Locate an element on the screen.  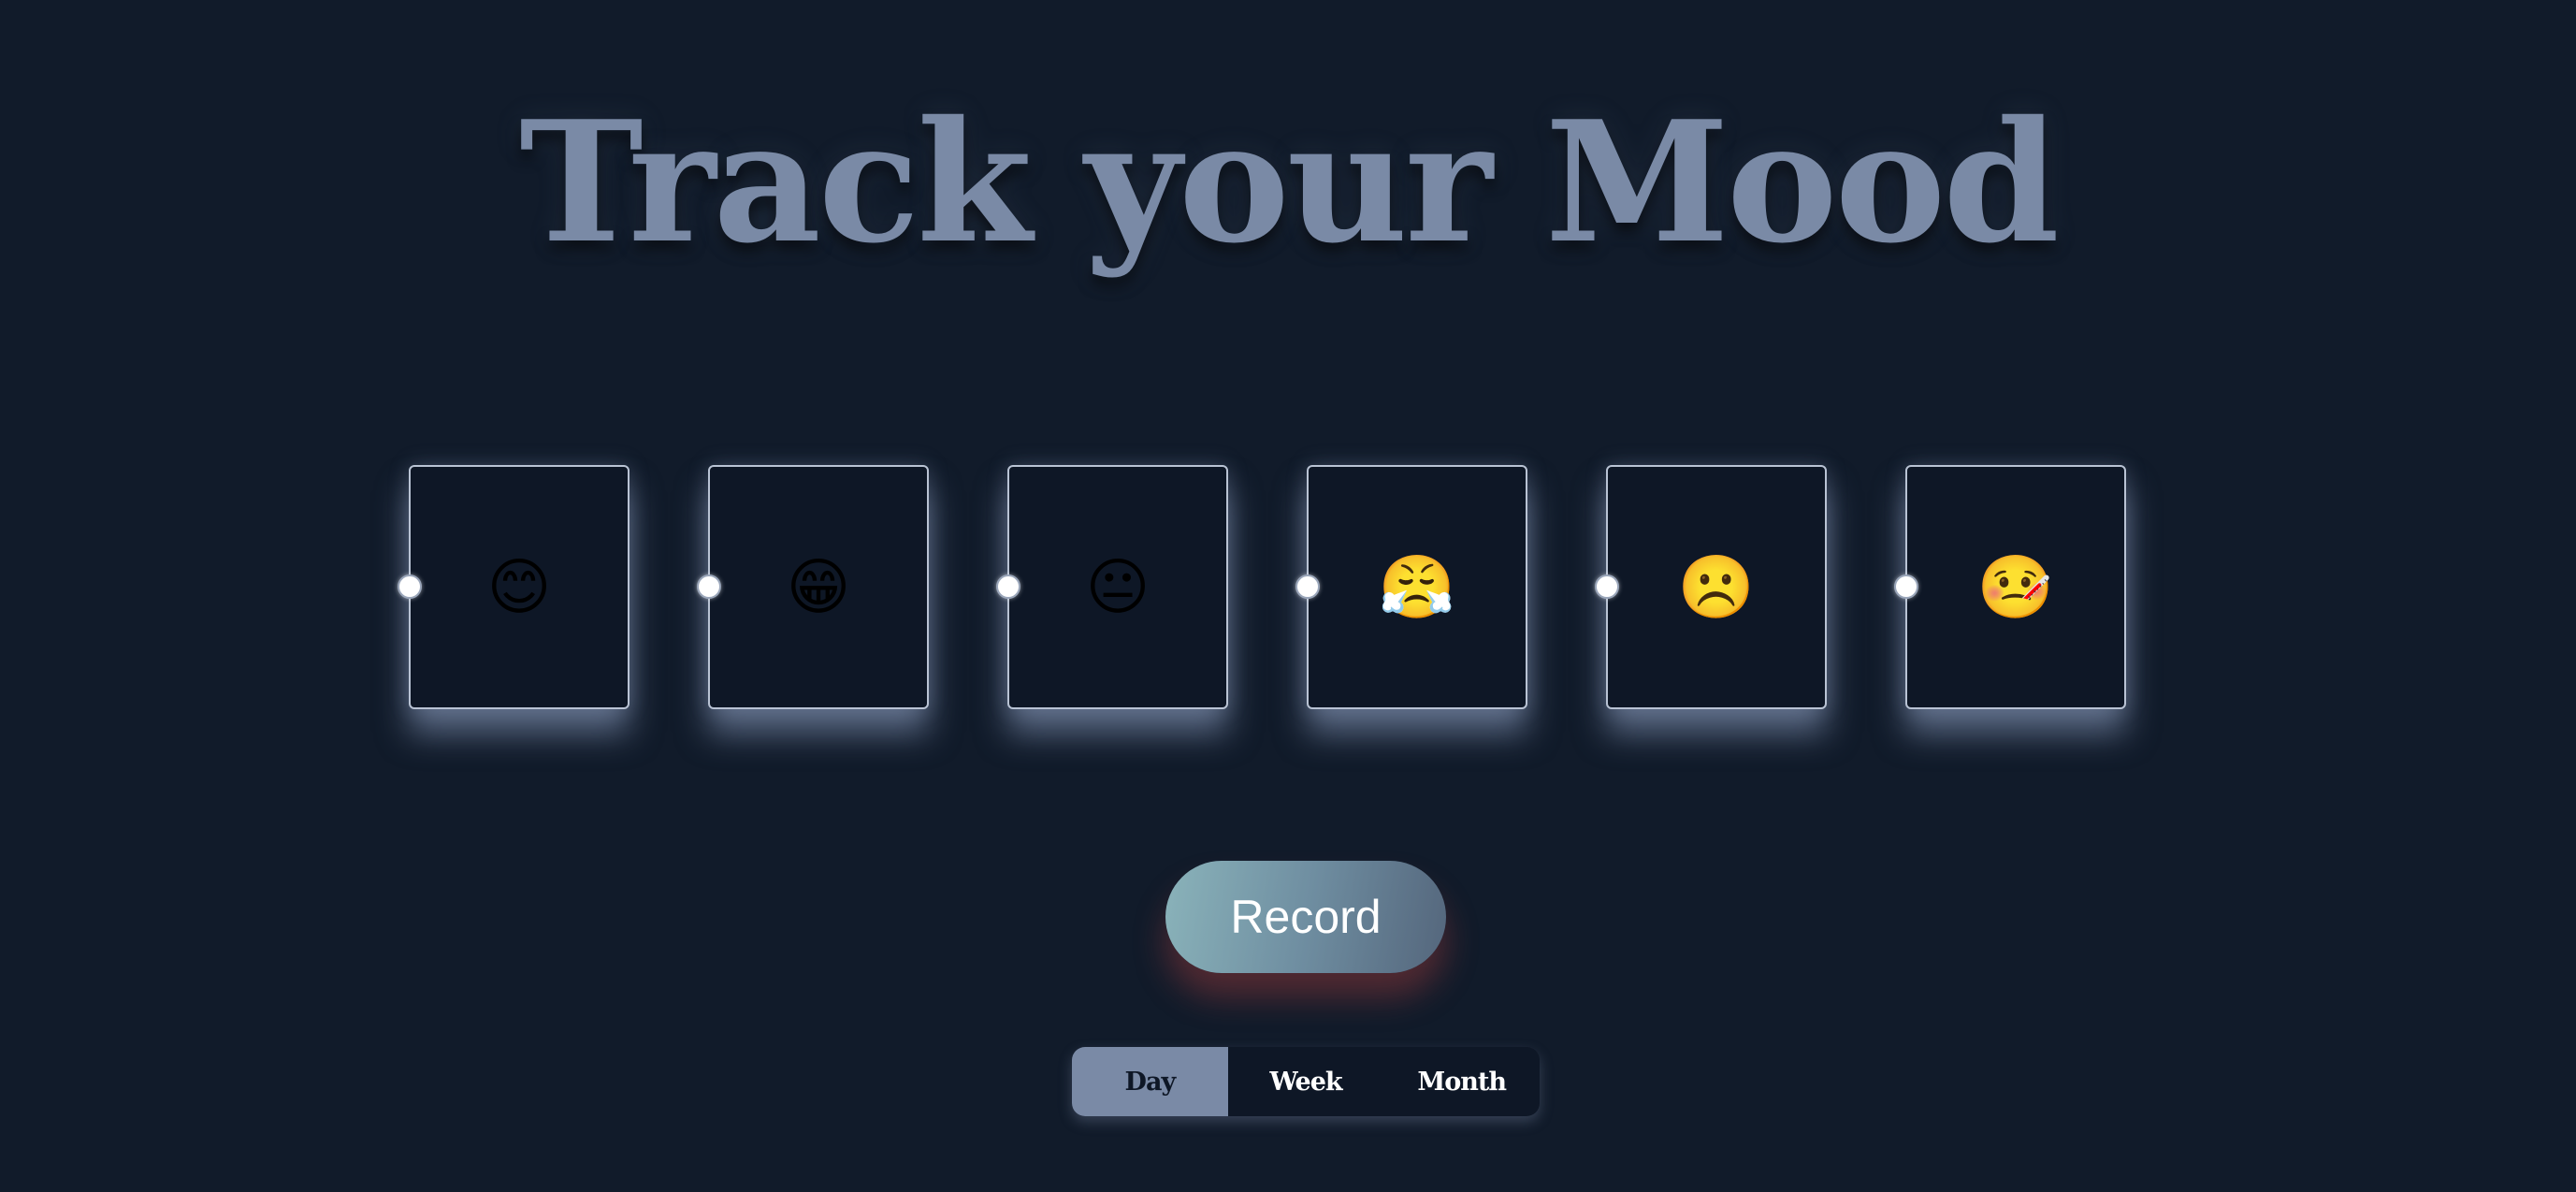
neutral-face-icon: 😐 is located at coordinates (1118, 586).